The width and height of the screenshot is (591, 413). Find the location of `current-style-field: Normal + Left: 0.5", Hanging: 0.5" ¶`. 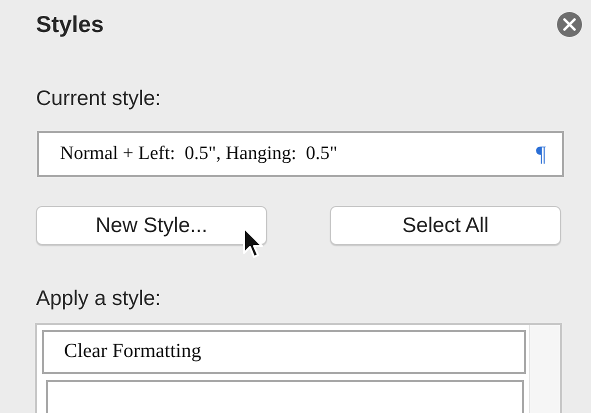

current-style-field: Normal + Left: 0.5", Hanging: 0.5" ¶ is located at coordinates (300, 154).